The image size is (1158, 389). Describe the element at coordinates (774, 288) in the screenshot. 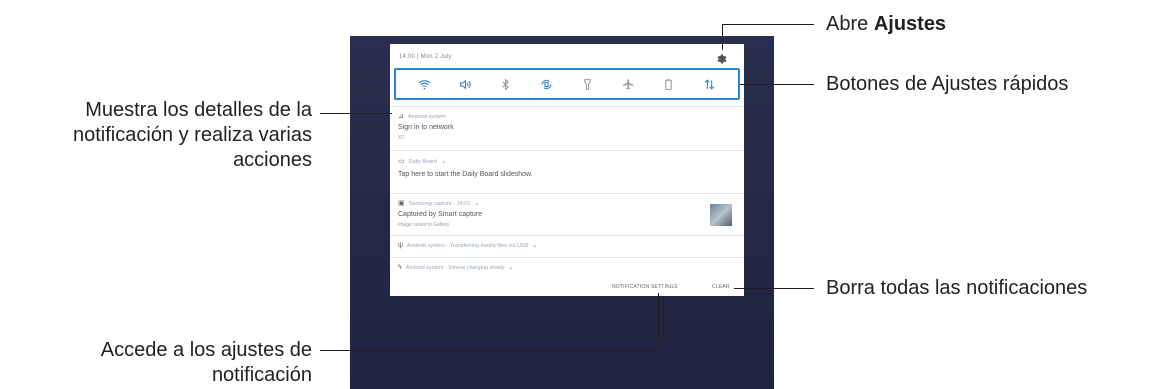

I see `callout-line-clear` at that location.